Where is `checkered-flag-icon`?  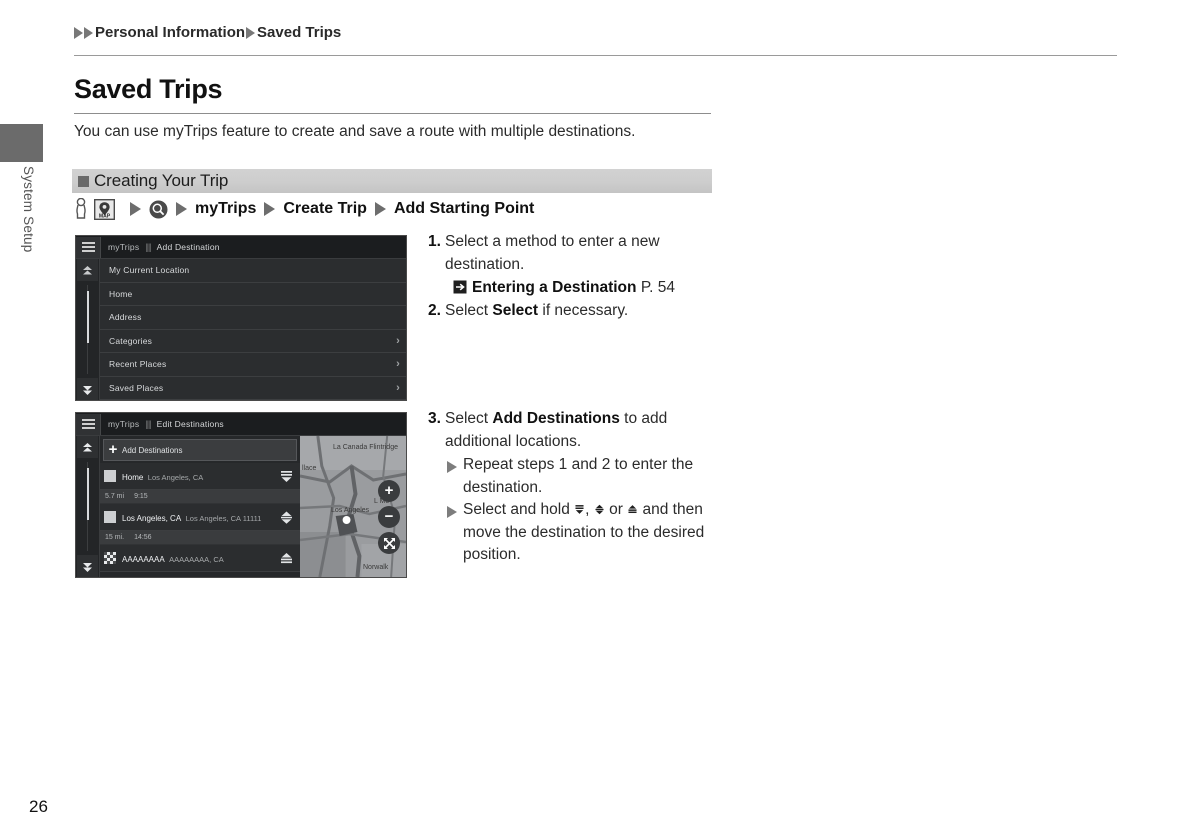
checkered-flag-icon is located at coordinates (110, 558).